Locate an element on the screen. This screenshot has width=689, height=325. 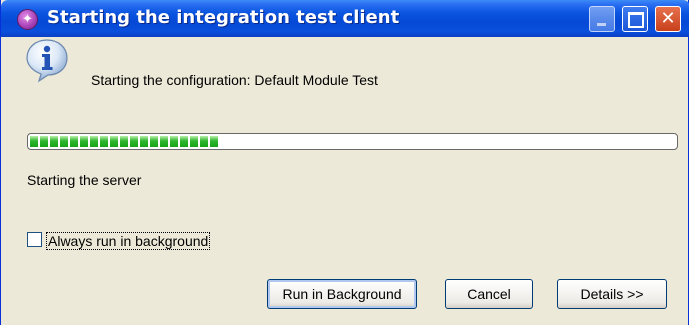
status-text: Starting the server is located at coordinates (84, 180).